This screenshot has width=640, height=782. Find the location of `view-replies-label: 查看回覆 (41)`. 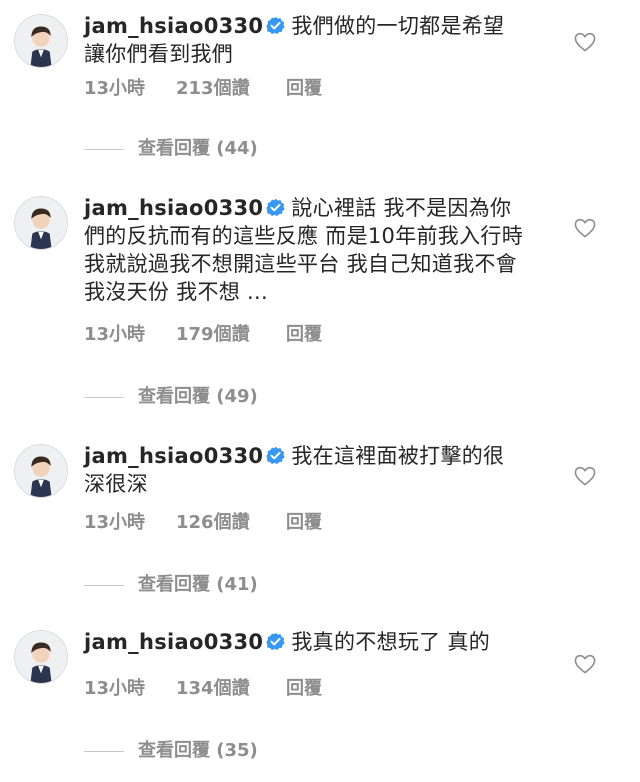

view-replies-label: 查看回覆 (41) is located at coordinates (198, 584).